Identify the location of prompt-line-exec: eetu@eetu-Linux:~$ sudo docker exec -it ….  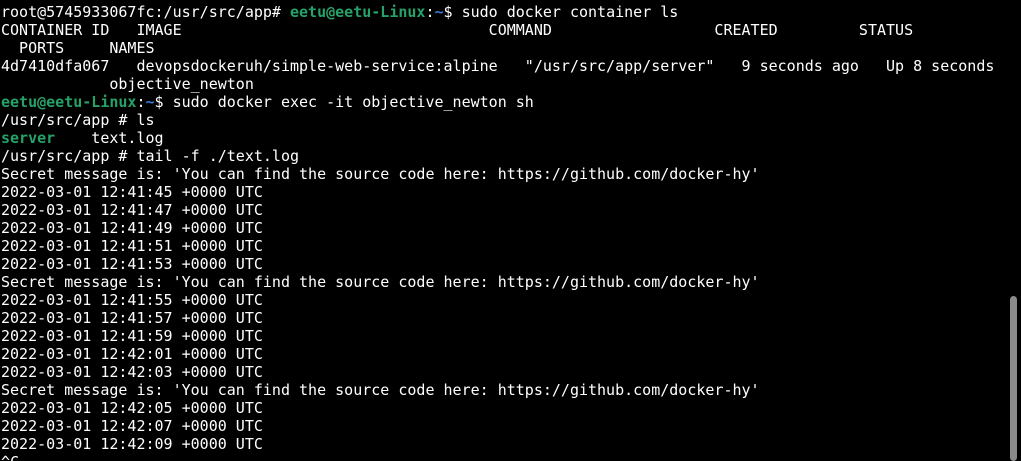
(503, 102).